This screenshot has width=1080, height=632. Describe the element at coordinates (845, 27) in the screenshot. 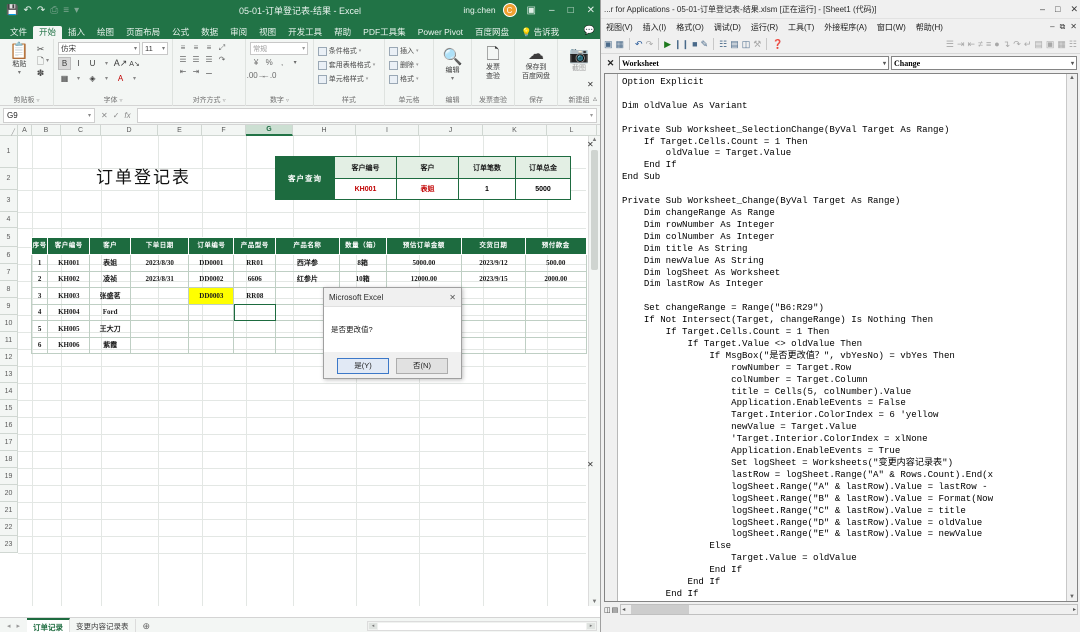

I see `menu-addins: 外接程序(A)` at that location.